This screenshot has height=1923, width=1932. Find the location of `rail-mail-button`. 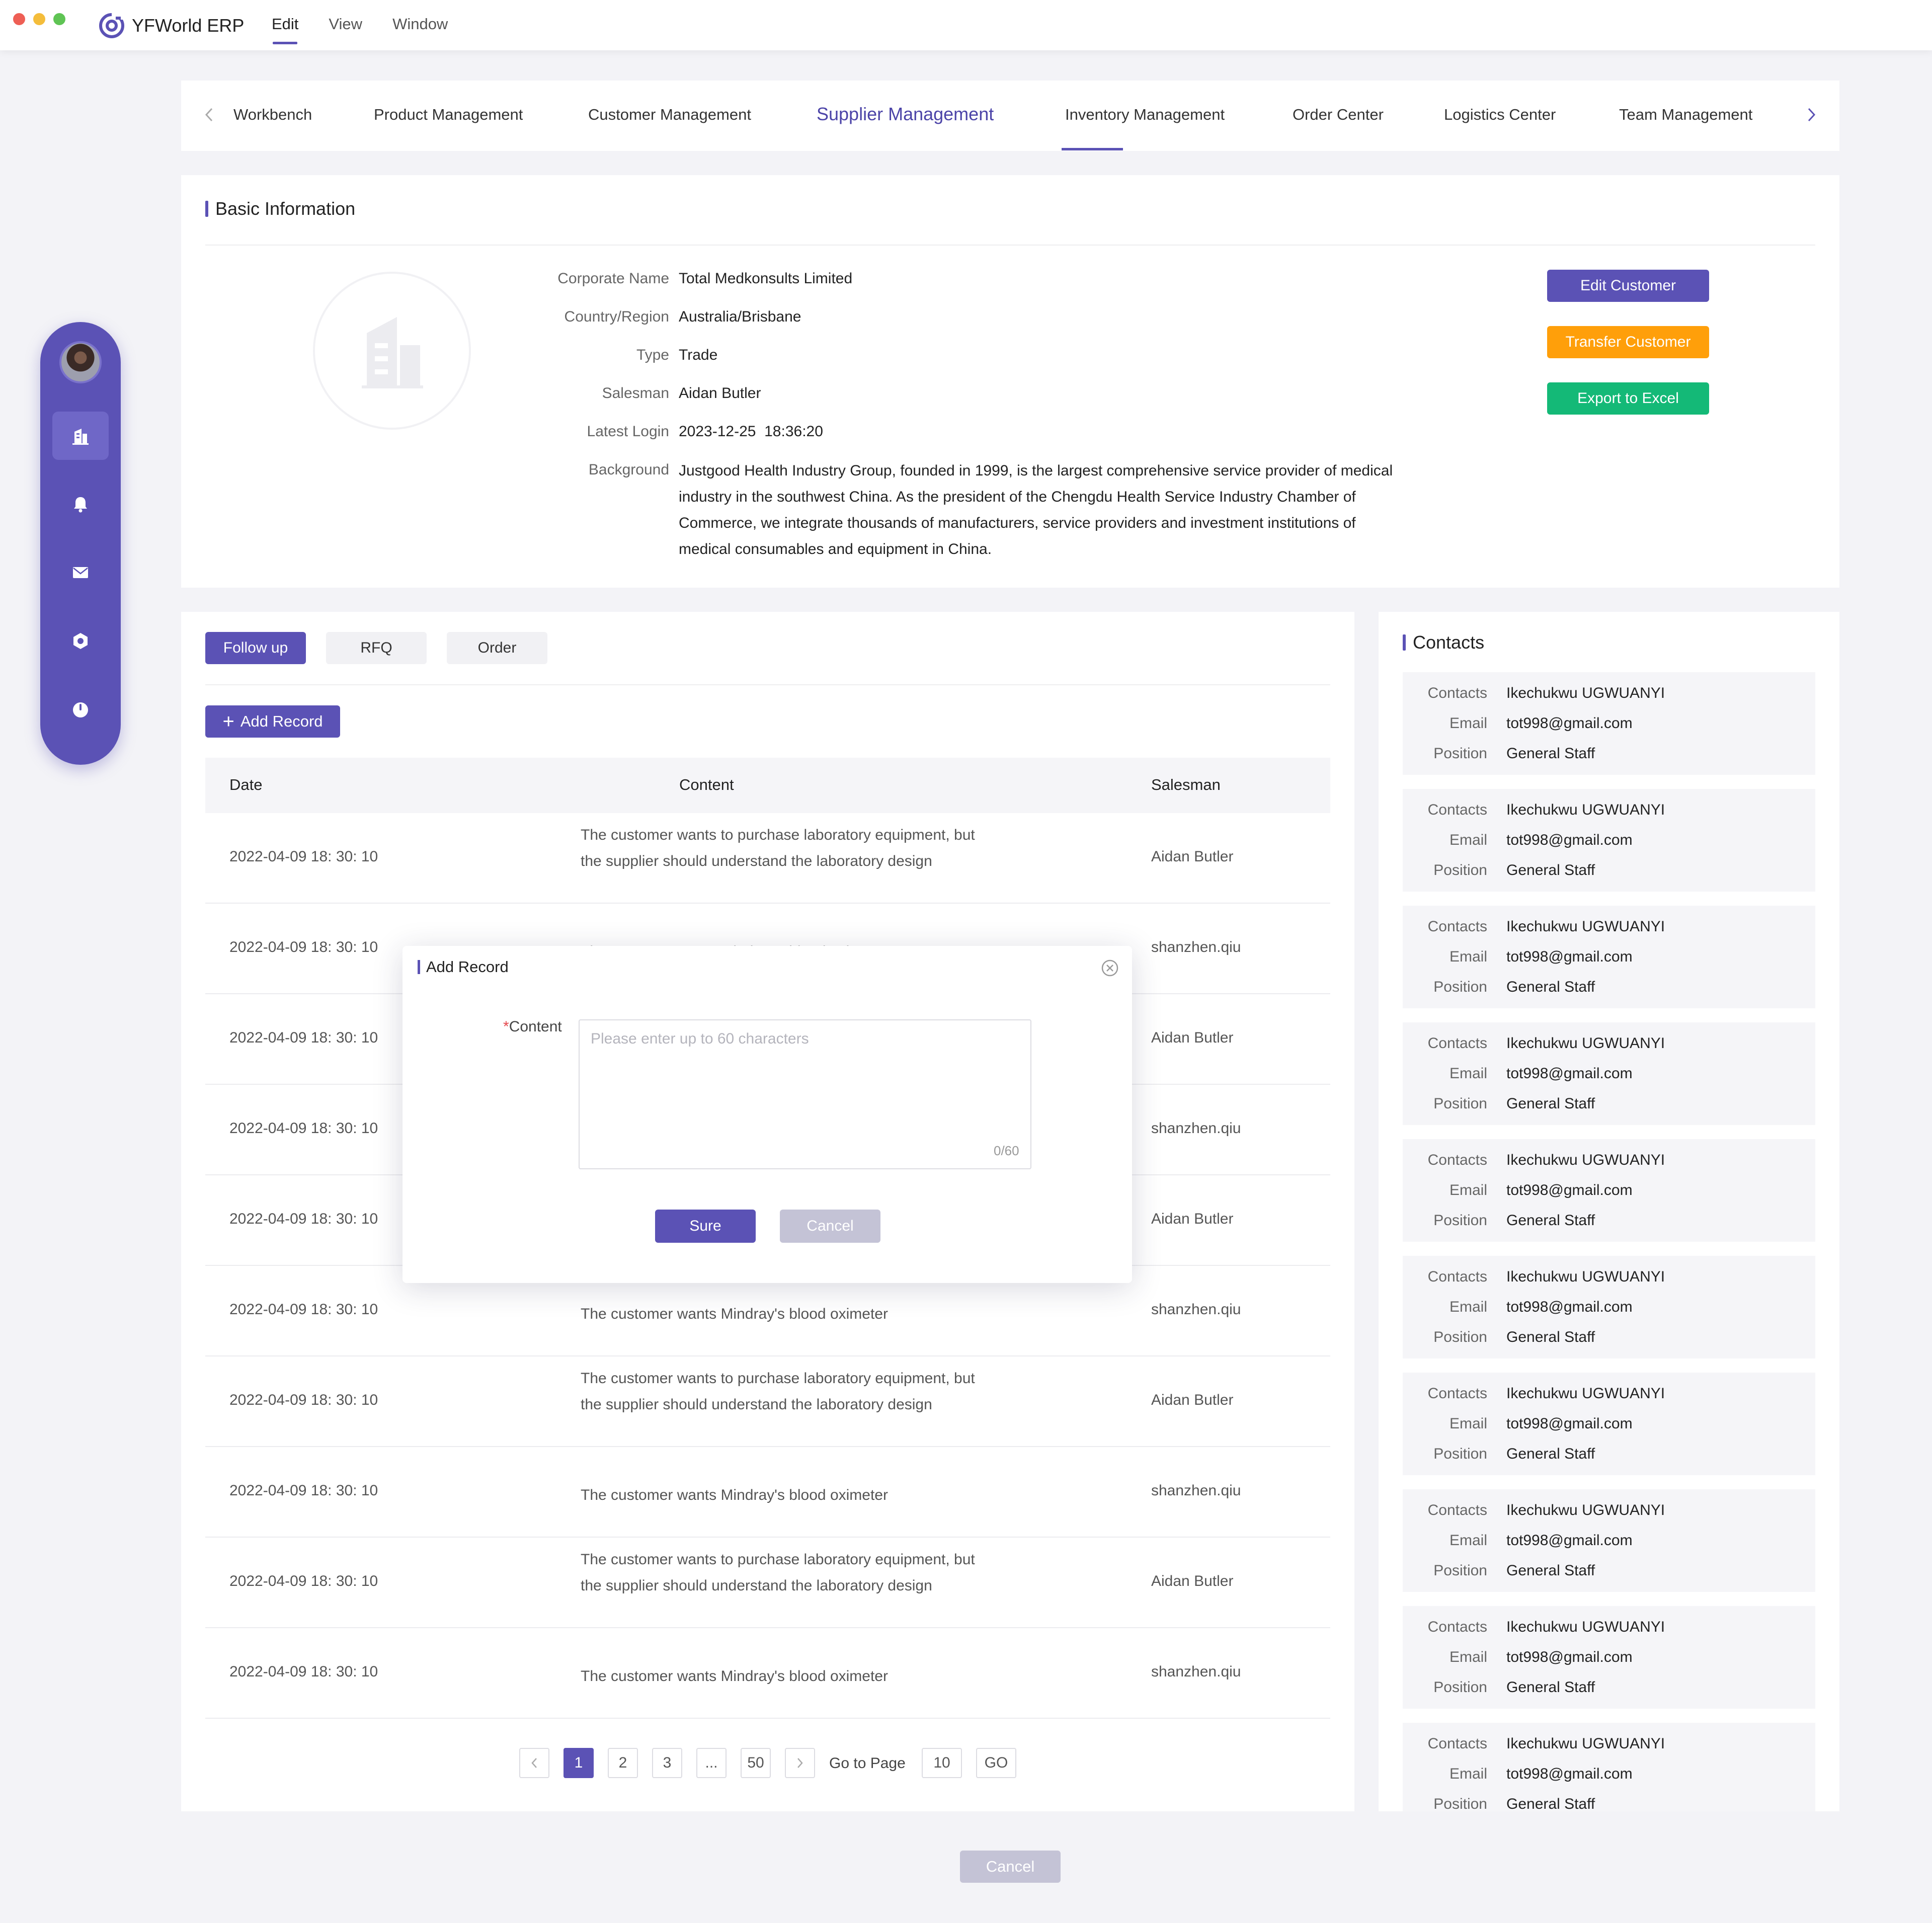

rail-mail-button is located at coordinates (80, 573).